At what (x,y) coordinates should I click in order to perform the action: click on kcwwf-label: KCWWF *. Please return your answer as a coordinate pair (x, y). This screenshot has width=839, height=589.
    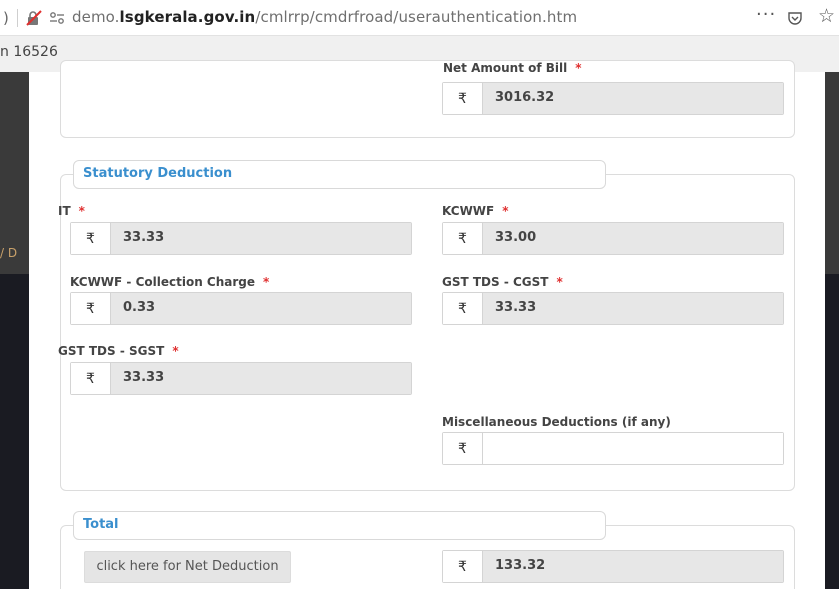
    Looking at the image, I should click on (475, 211).